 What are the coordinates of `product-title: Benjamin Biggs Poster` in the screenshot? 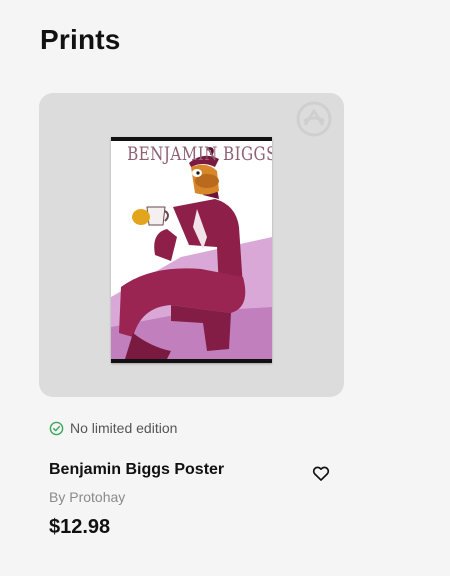 It's located at (136, 470).